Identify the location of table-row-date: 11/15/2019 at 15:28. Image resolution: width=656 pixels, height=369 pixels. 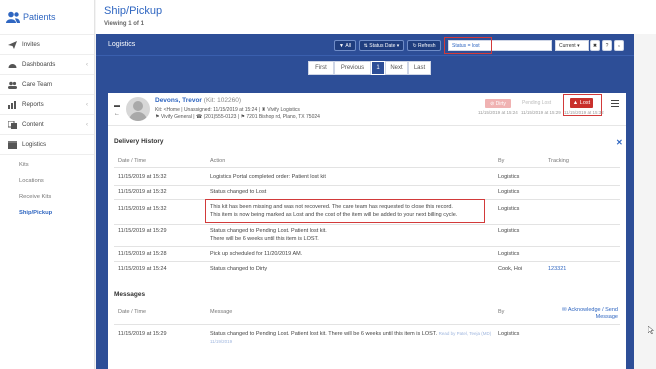
(142, 254).